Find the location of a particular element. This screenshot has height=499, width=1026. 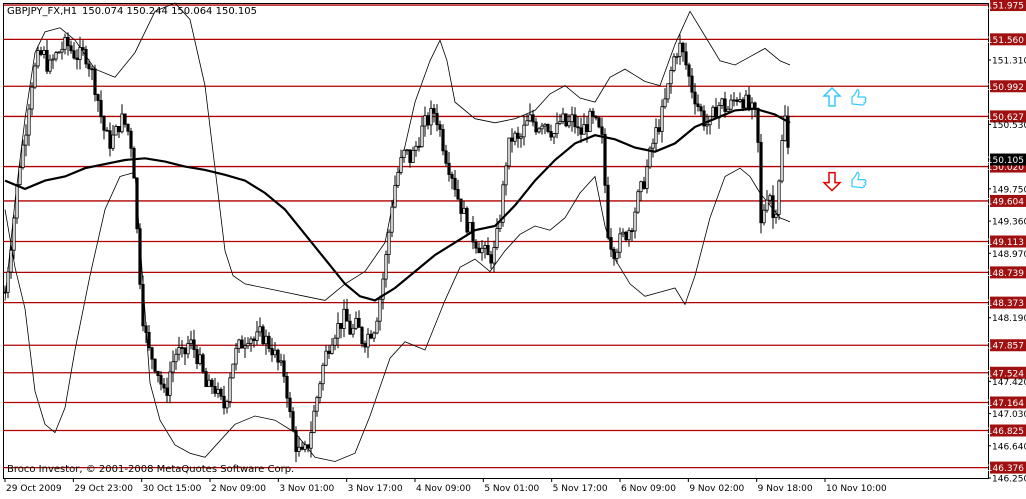

time-tick-label: 5 Nov 17:00 is located at coordinates (580, 489).